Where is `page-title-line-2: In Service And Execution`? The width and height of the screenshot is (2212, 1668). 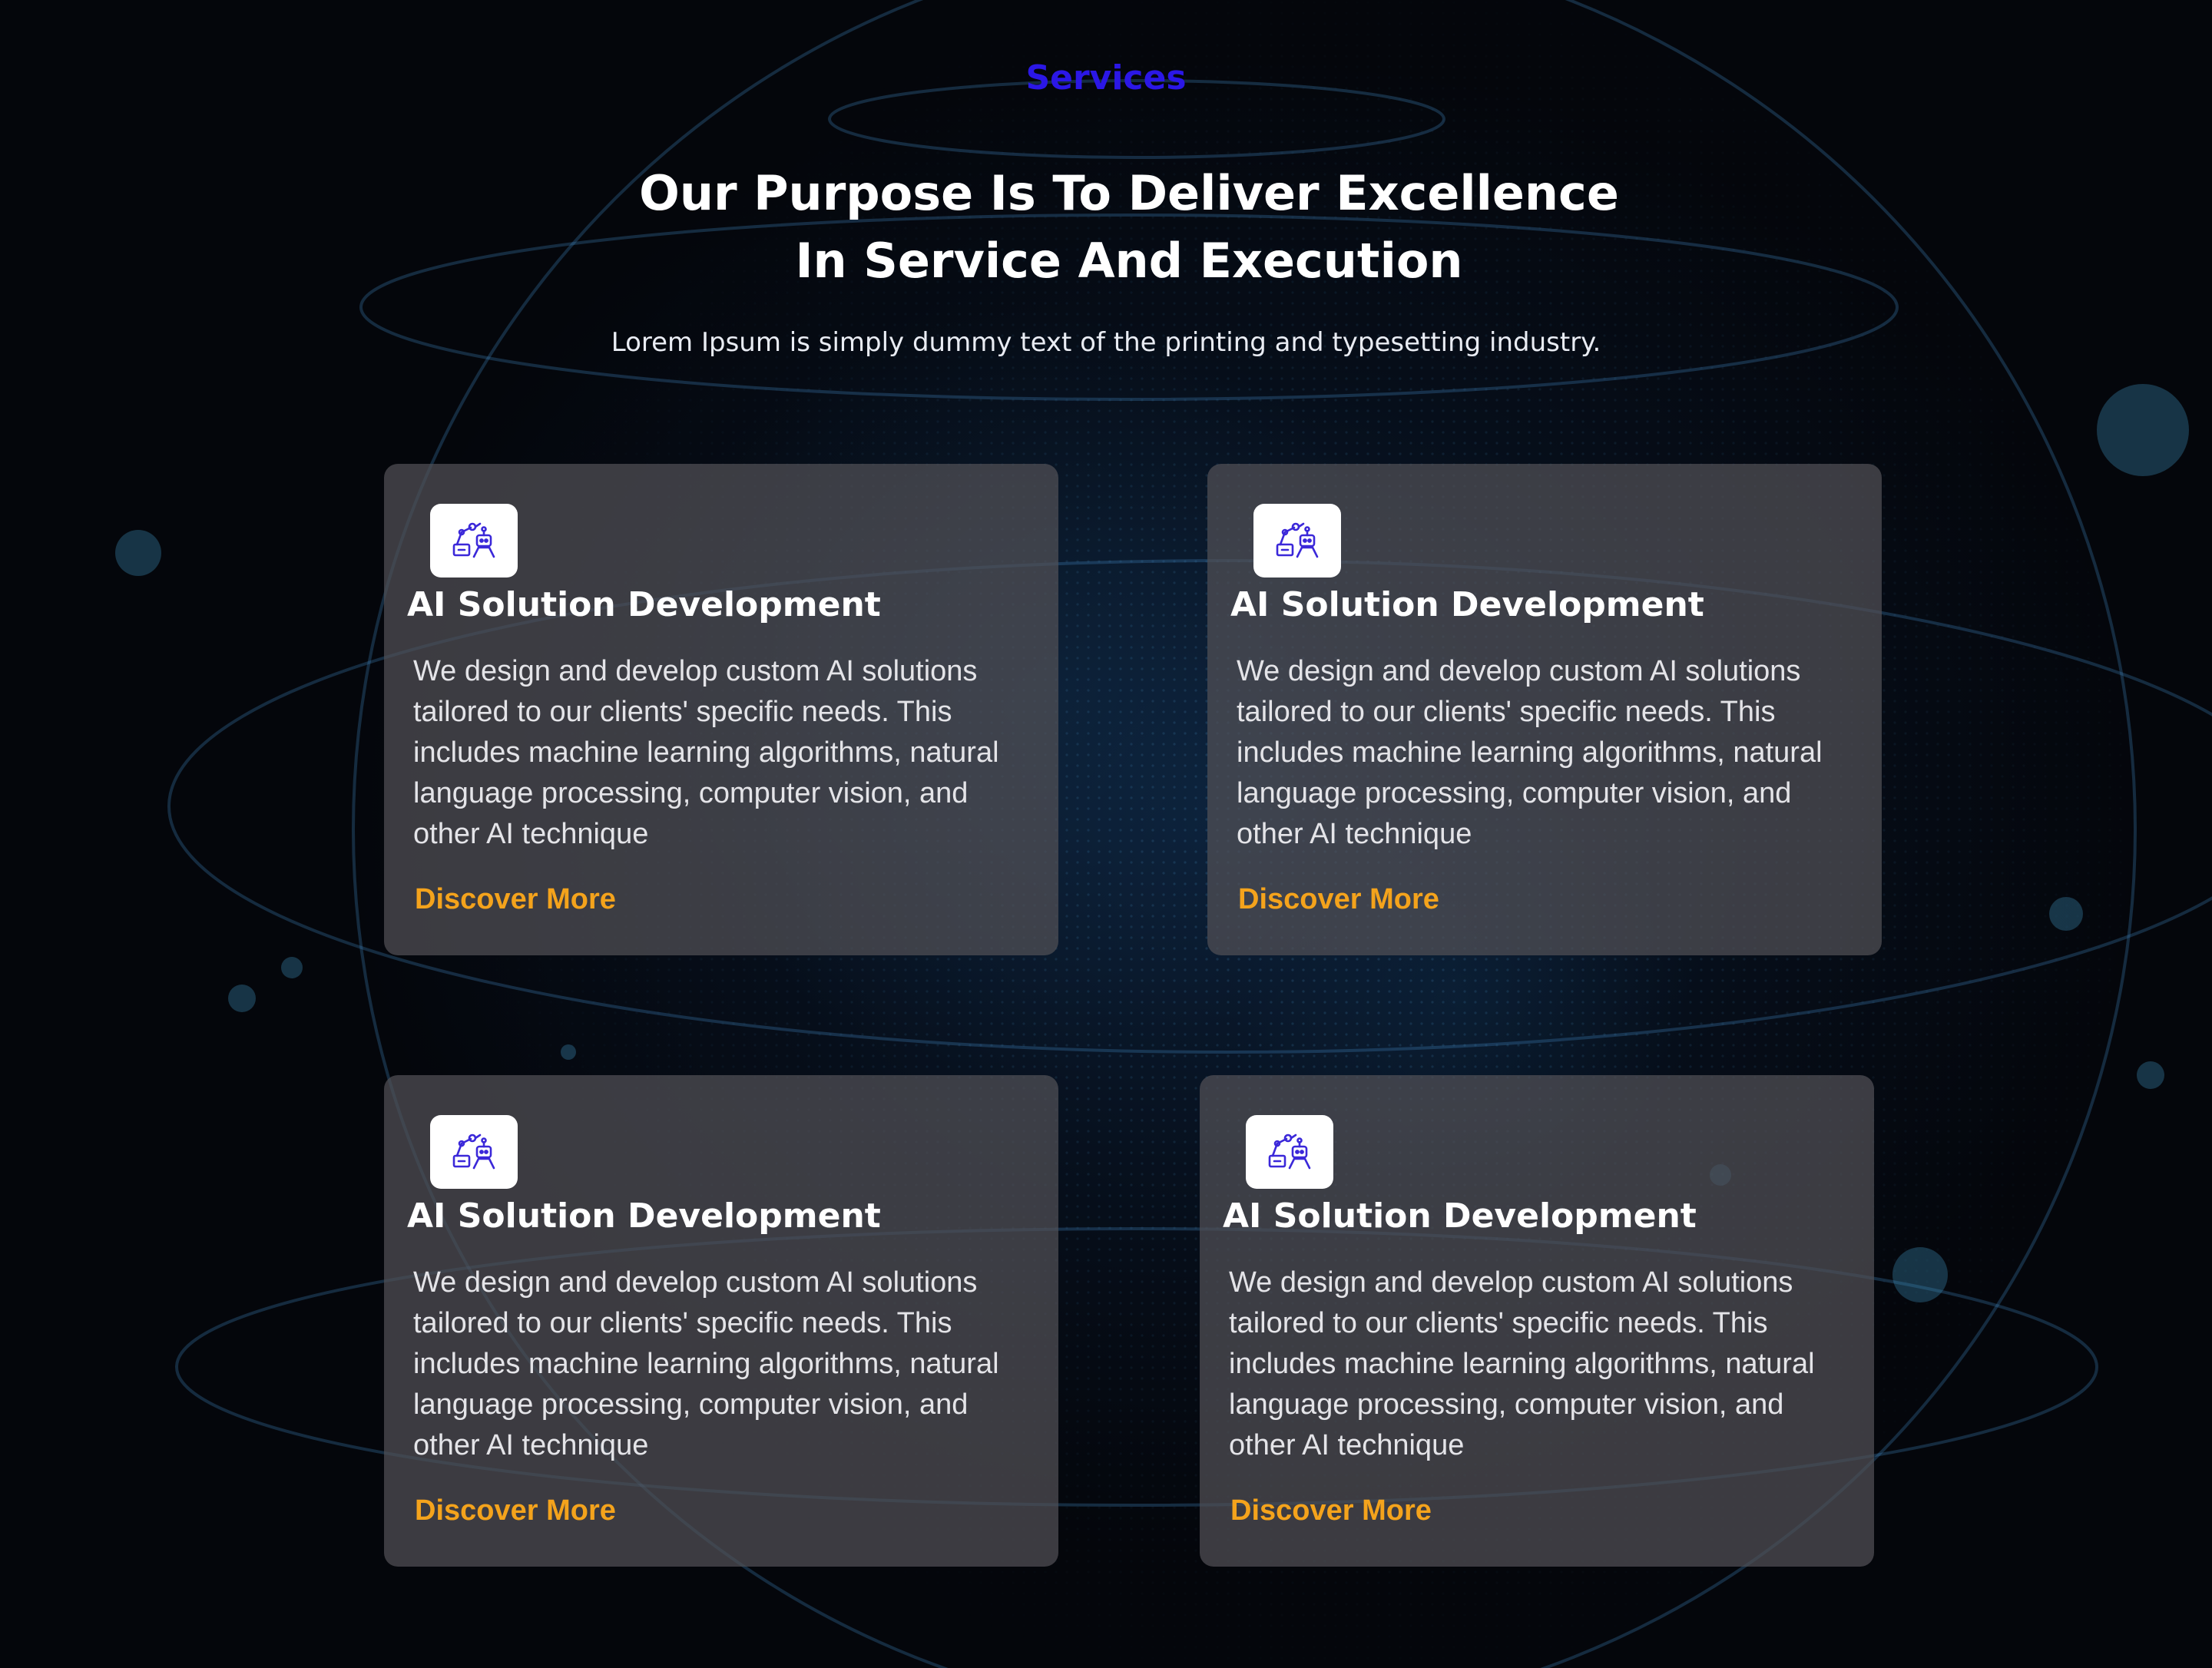 page-title-line-2: In Service And Execution is located at coordinates (1129, 261).